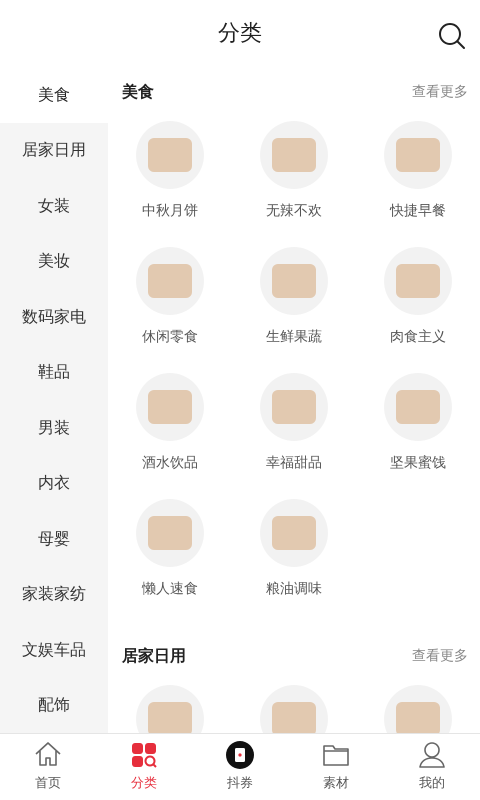 The width and height of the screenshot is (480, 800). I want to click on category-label: 懒人速食, so click(170, 589).